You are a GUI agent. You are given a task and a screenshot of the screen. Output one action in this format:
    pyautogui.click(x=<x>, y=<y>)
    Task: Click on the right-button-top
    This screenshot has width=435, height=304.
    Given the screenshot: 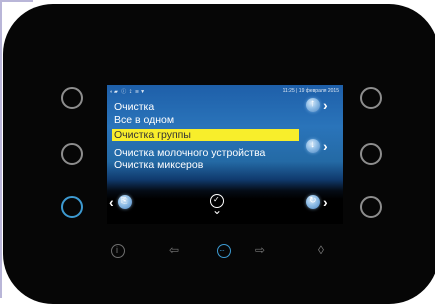 What is the action you would take?
    pyautogui.click(x=371, y=98)
    